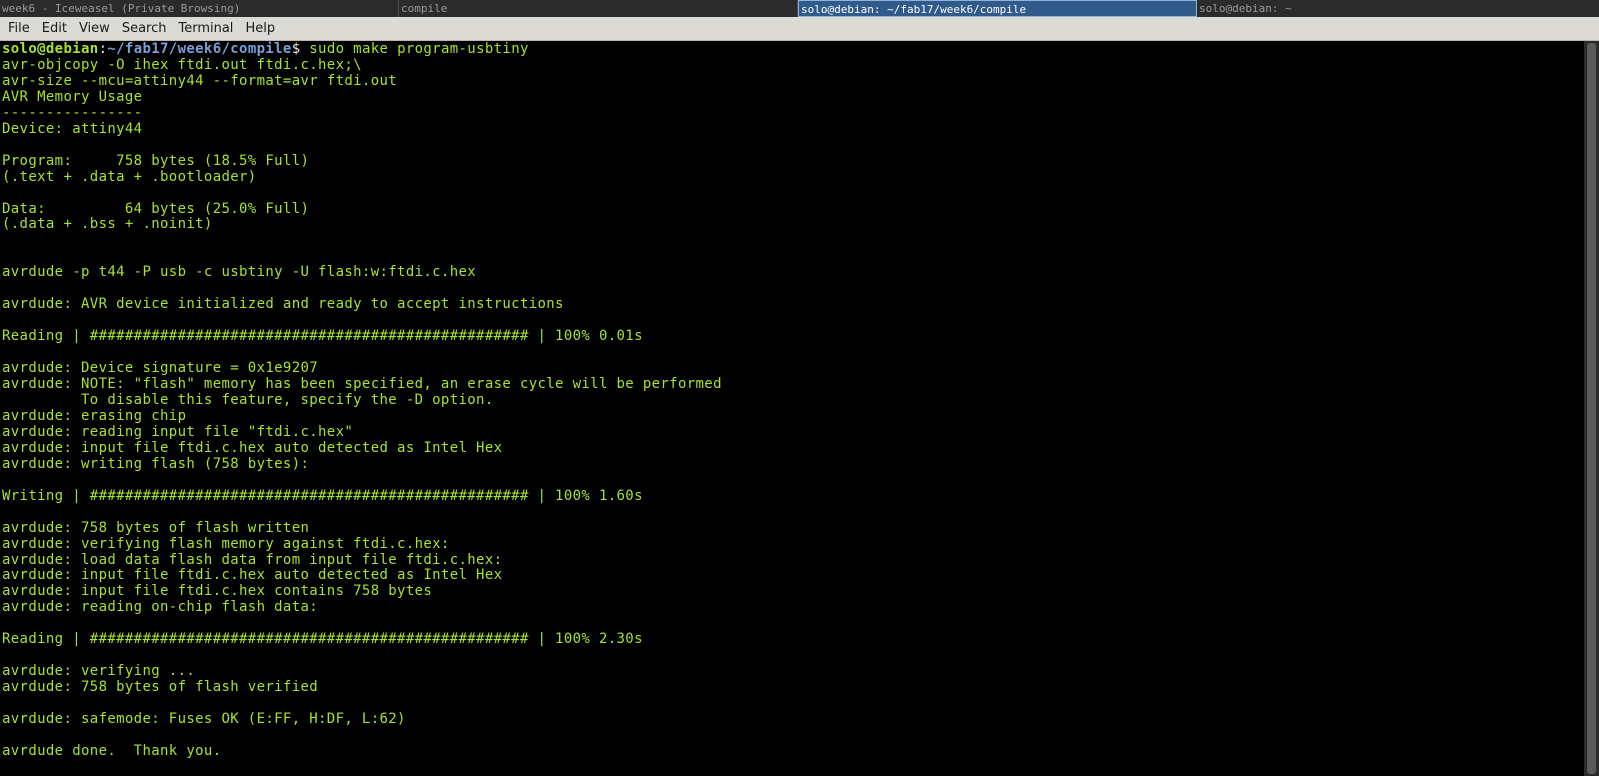 The width and height of the screenshot is (1599, 776). I want to click on output-line: avrdude: reading input file "ftdi.c.hex", so click(178, 431).